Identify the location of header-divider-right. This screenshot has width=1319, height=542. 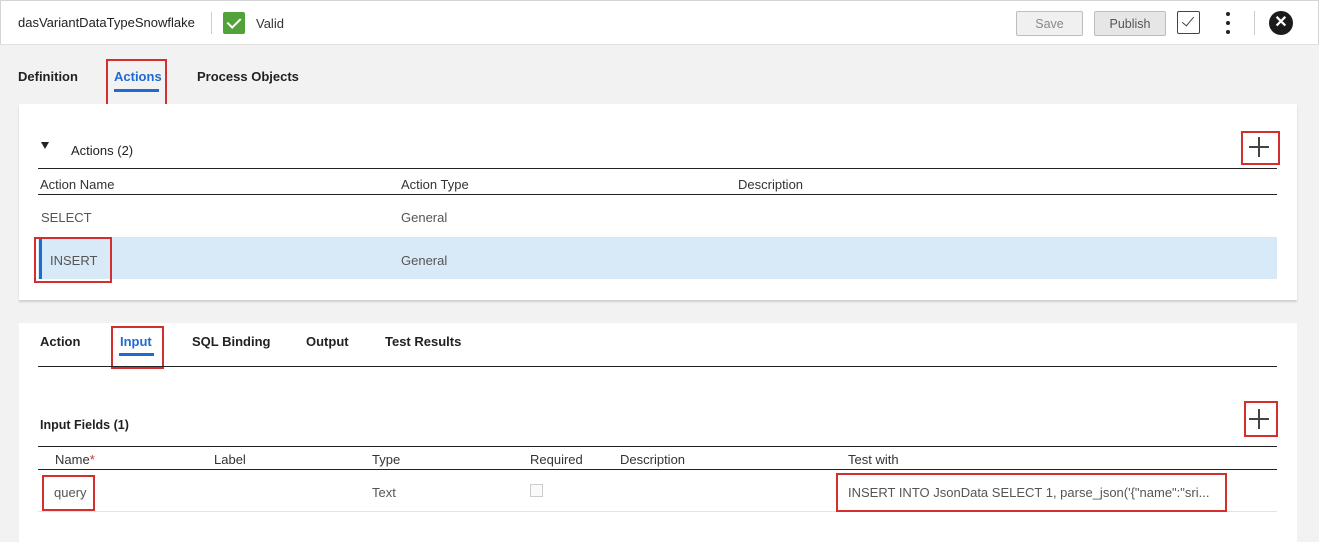
(1254, 23).